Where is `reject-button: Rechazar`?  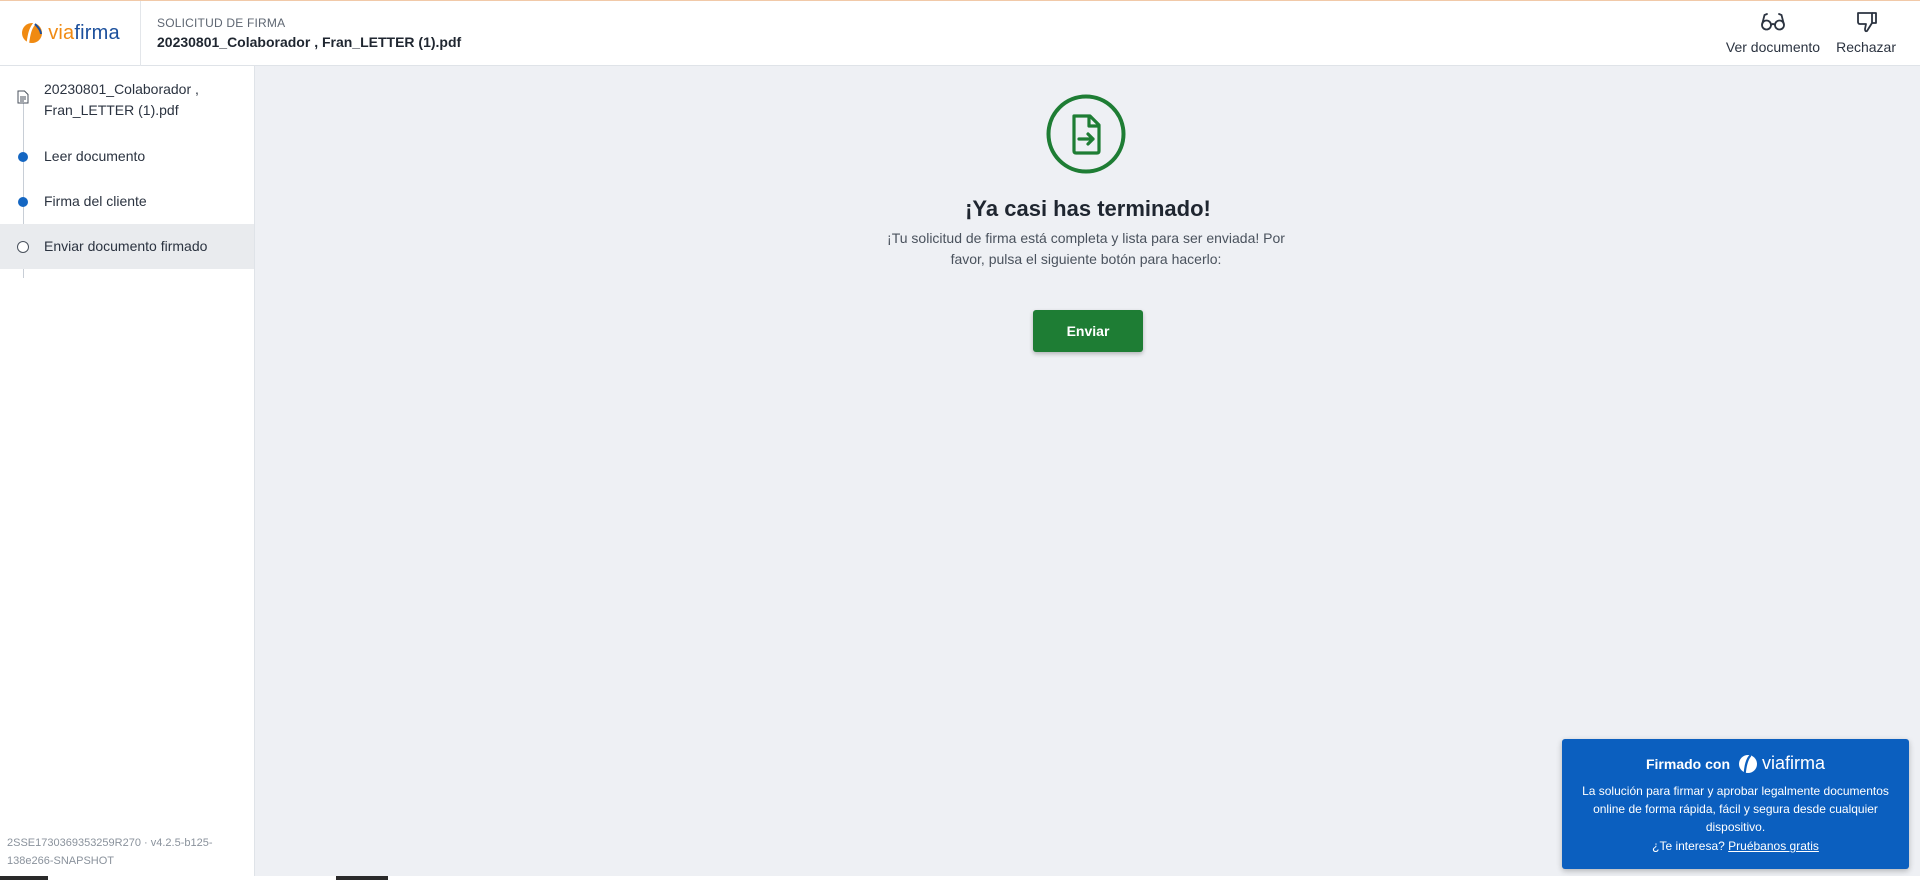 reject-button: Rechazar is located at coordinates (1874, 33).